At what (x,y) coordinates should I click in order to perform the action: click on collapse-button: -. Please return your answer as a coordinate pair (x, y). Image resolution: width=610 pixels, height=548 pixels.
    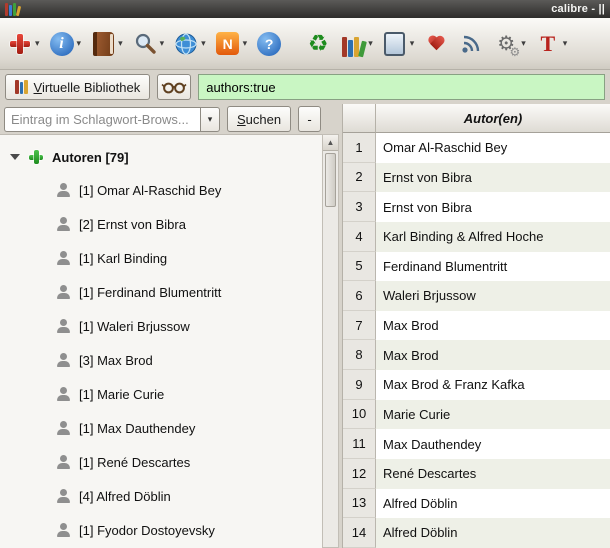
    Looking at the image, I should click on (310, 119).